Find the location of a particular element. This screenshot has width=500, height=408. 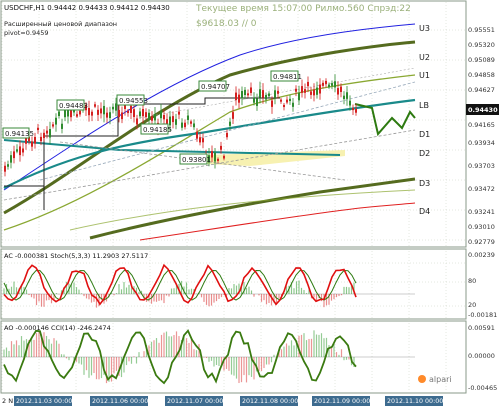

ao-axis-tick: 0.00591 is located at coordinates (481, 328).